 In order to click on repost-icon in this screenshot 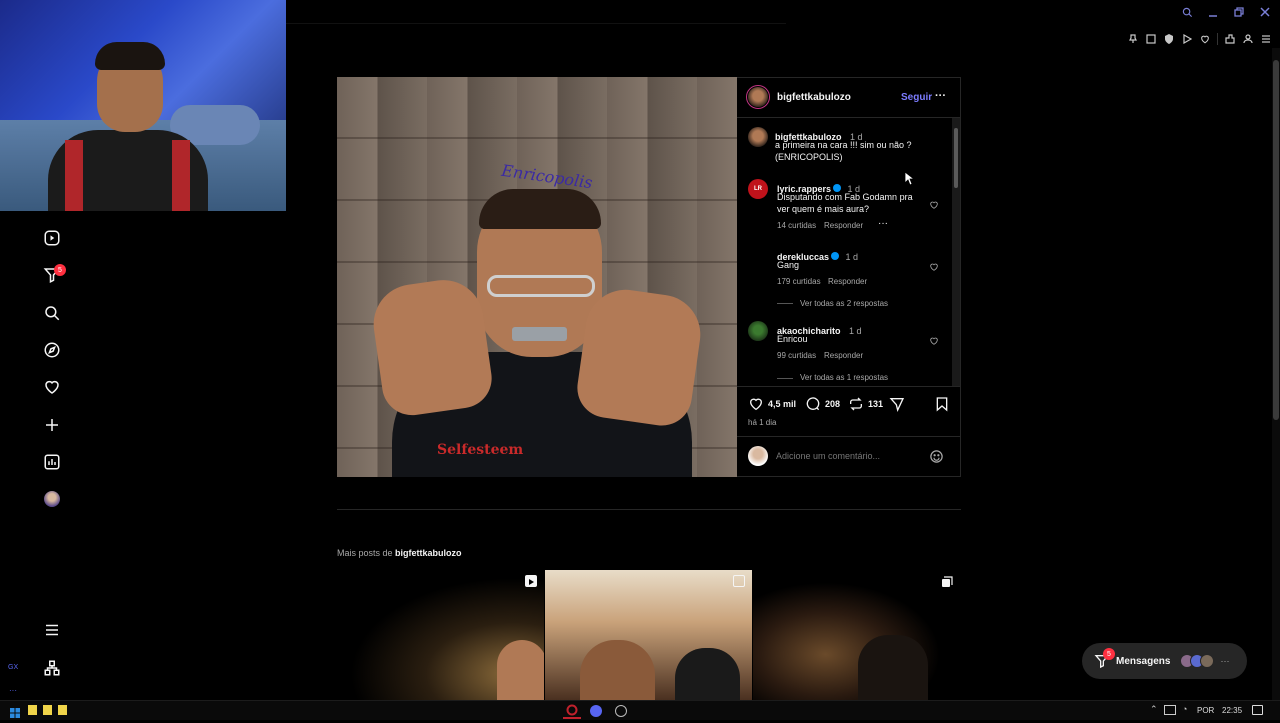, I will do `click(856, 404)`.